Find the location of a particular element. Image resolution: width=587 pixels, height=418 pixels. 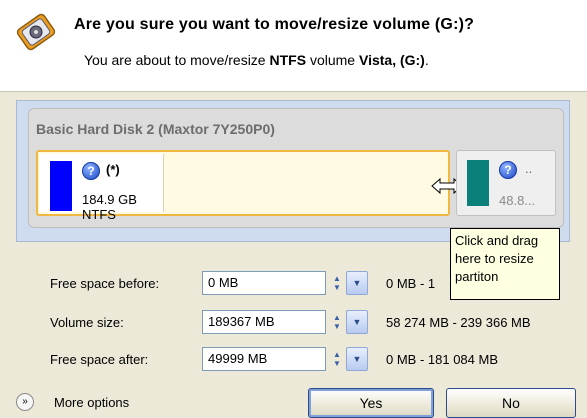

tooltip-line: Click and drag is located at coordinates (497, 240).